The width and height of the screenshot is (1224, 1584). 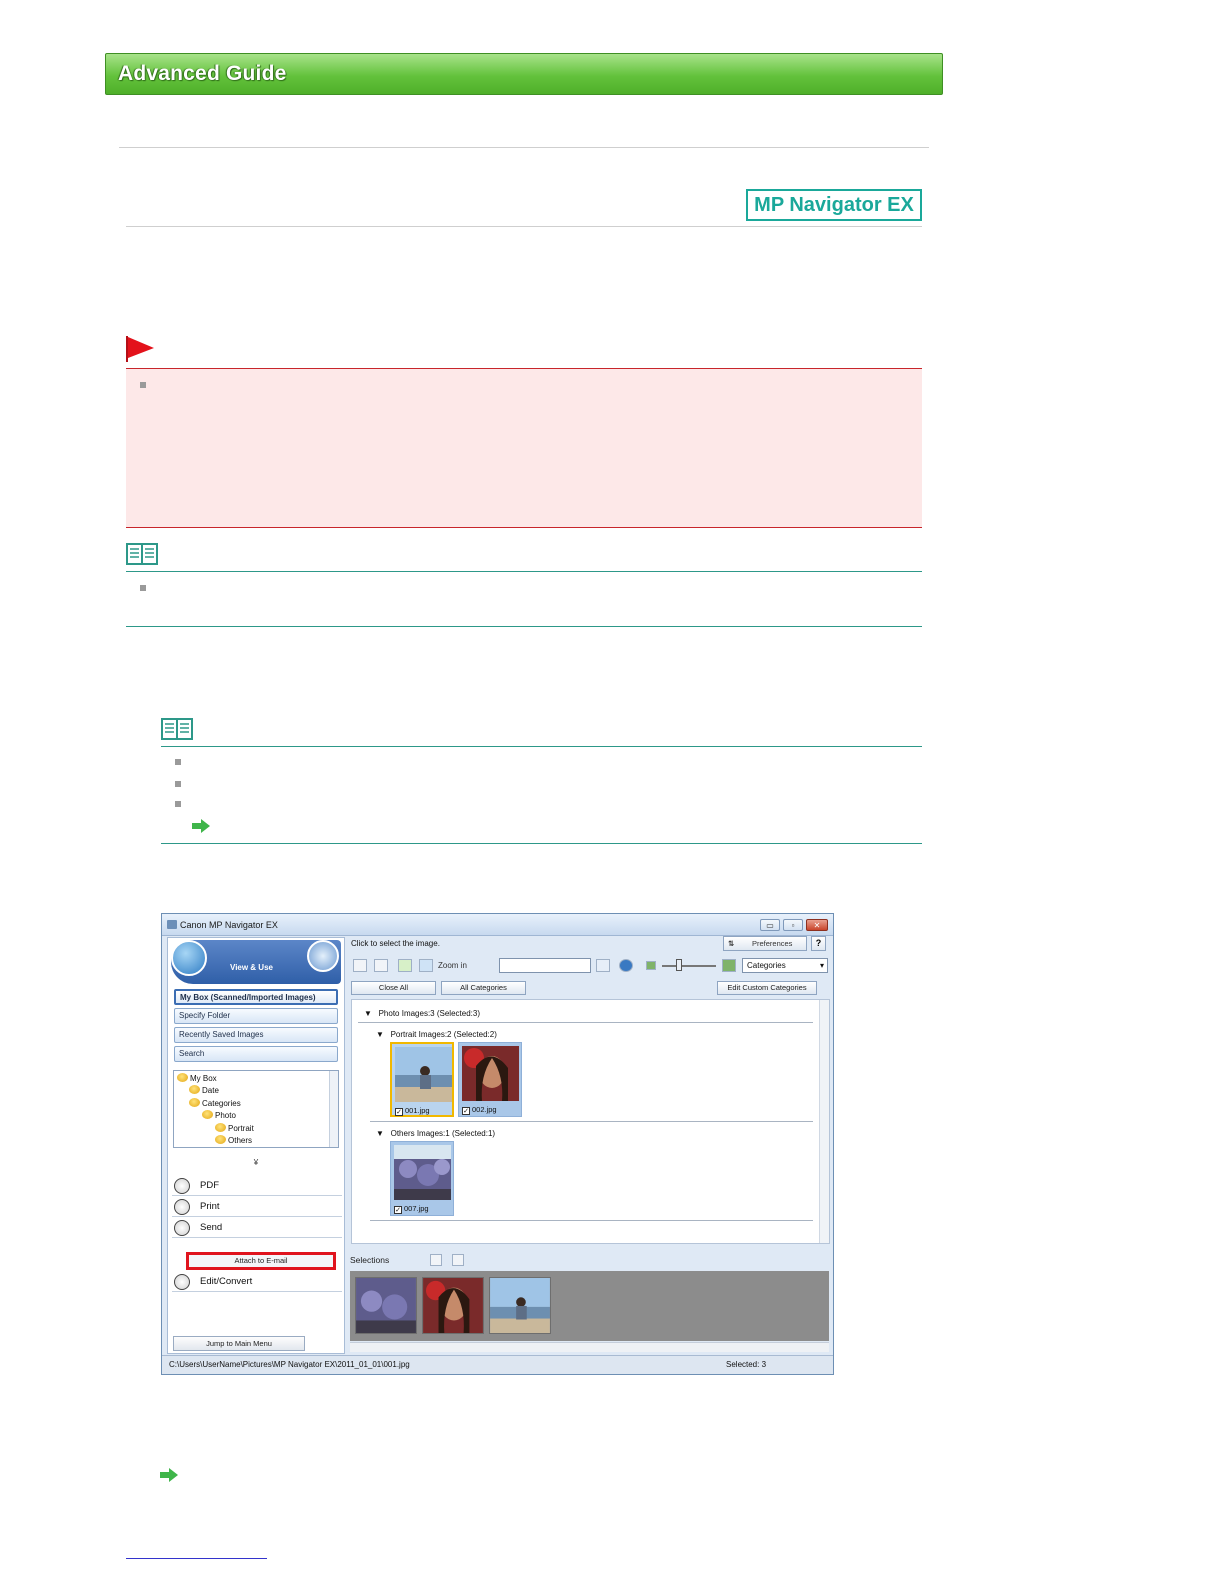 I want to click on top-divider, so click(x=524, y=147).